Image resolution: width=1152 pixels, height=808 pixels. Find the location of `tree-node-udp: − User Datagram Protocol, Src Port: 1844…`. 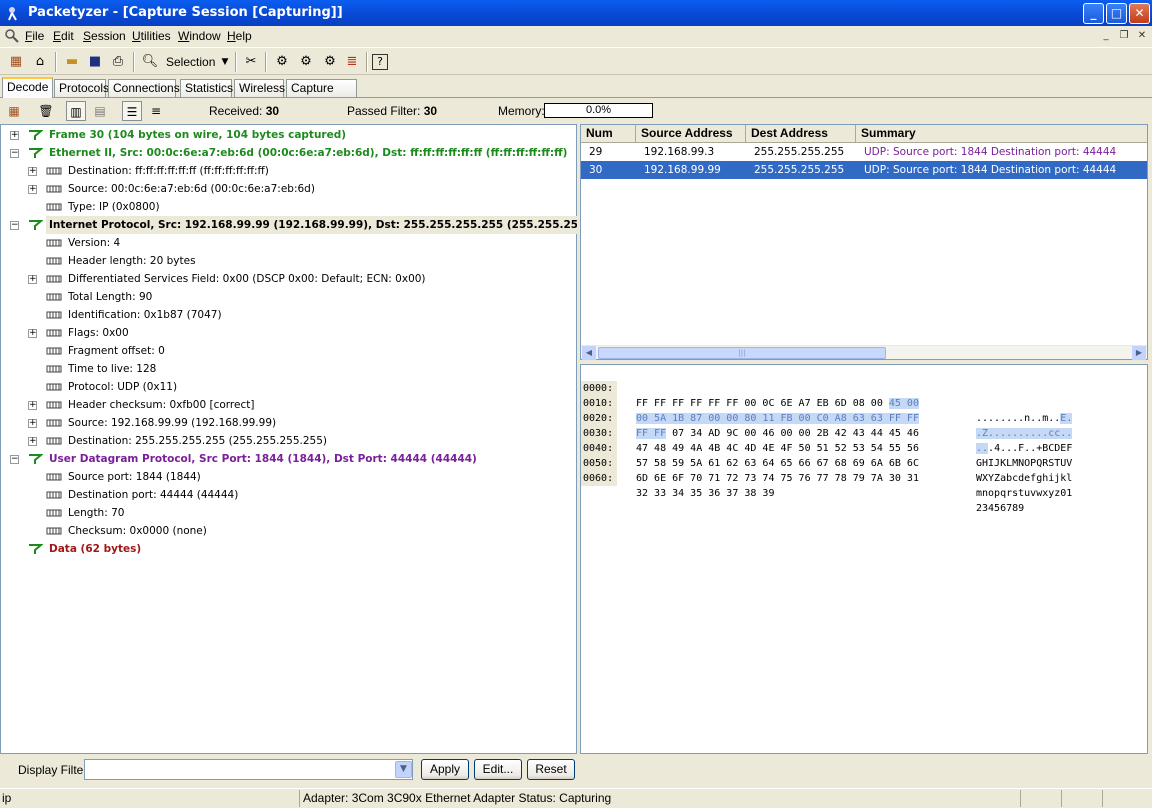

tree-node-udp: − User Datagram Protocol, Src Port: 1844… is located at coordinates (286, 459).